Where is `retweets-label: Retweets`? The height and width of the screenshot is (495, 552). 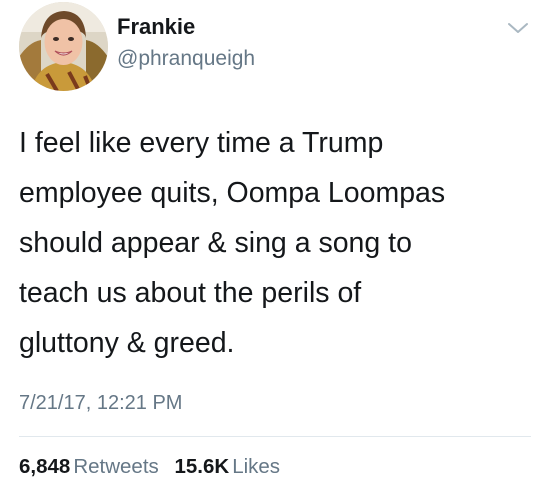
retweets-label: Retweets is located at coordinates (116, 466).